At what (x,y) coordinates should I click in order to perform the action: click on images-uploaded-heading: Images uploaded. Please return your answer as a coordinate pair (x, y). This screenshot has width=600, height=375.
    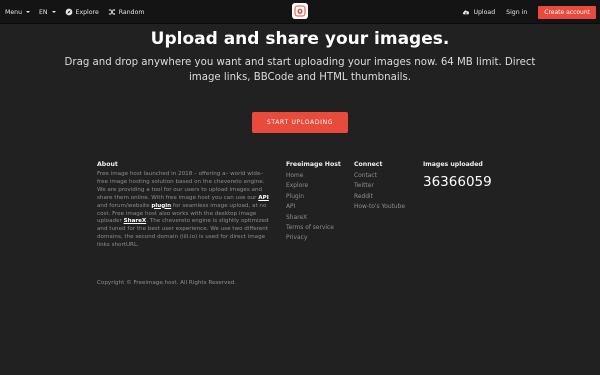
    Looking at the image, I should click on (453, 164).